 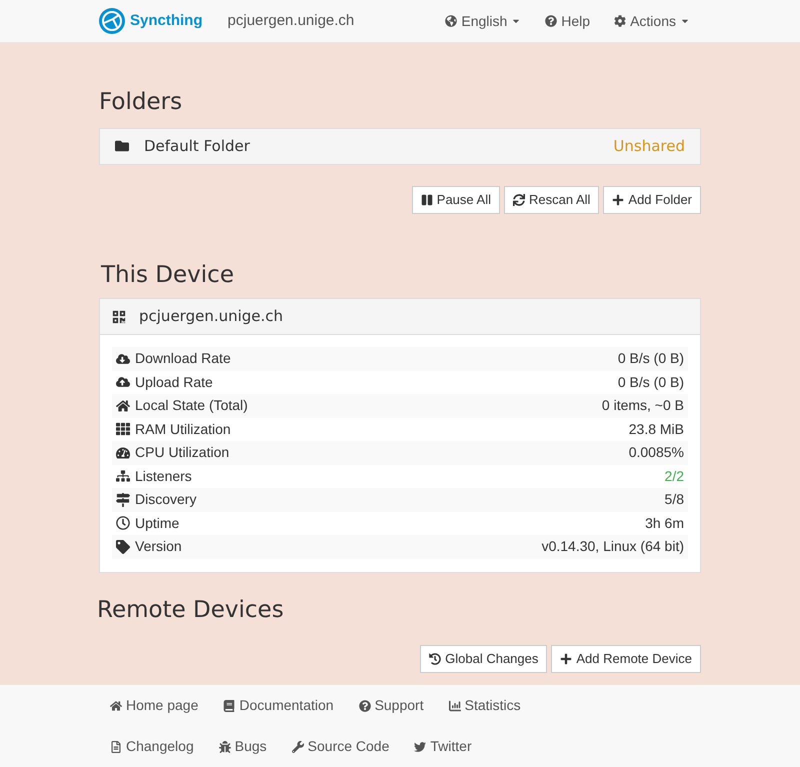 I want to click on footer-link: Support, so click(x=391, y=705).